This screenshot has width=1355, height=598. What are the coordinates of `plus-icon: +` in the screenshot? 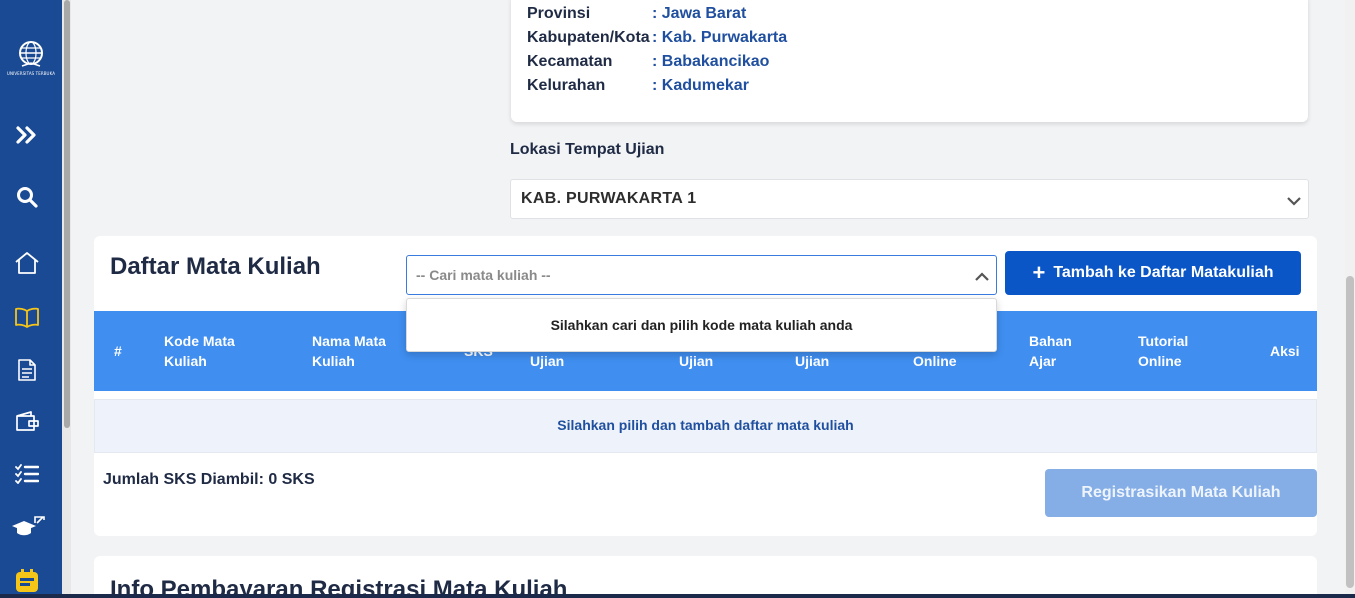 It's located at (1039, 272).